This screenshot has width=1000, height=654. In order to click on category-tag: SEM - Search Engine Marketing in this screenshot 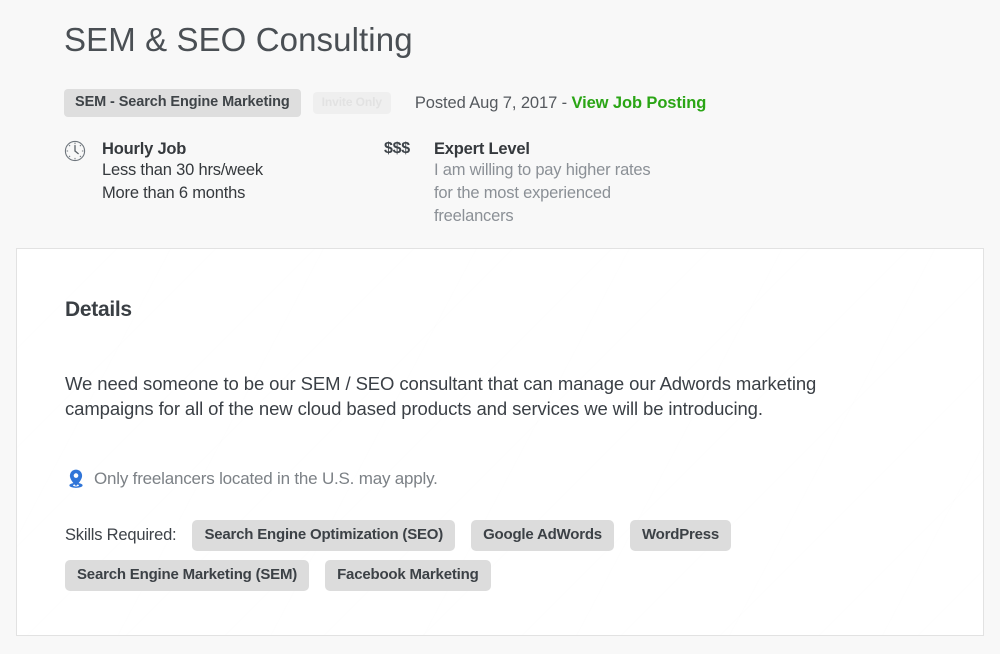, I will do `click(182, 103)`.